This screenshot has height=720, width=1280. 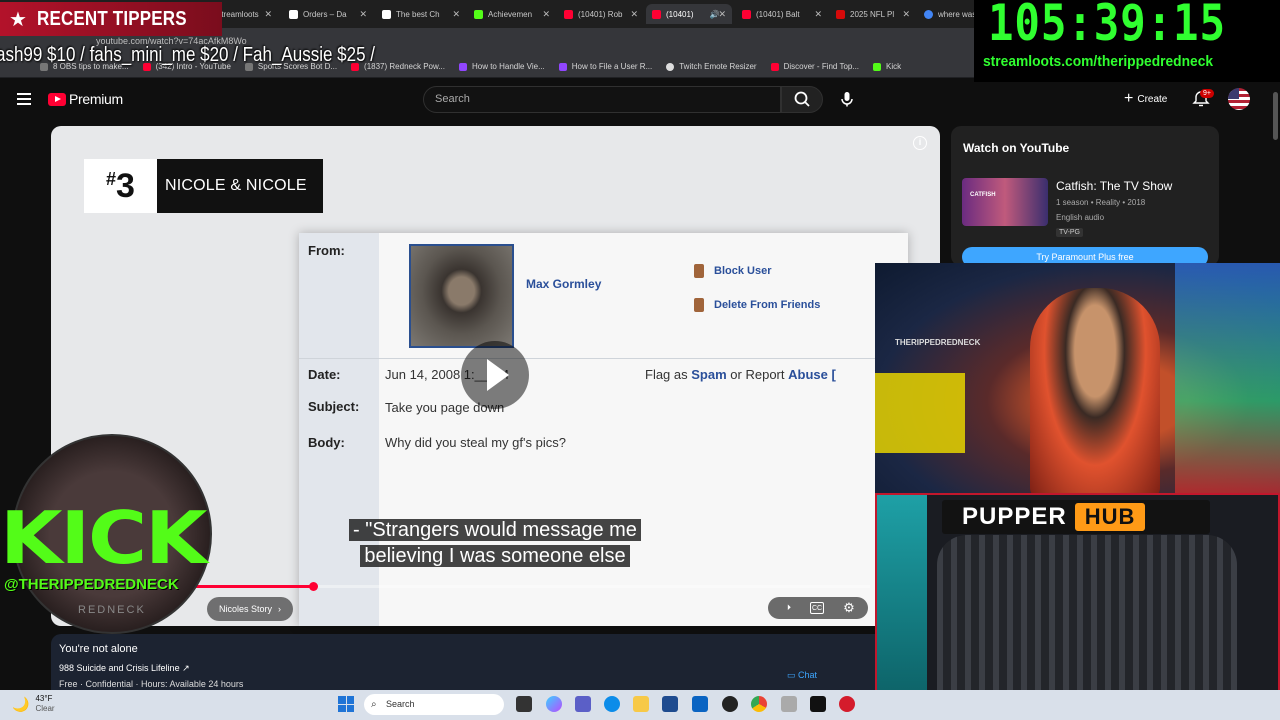 What do you see at coordinates (812, 374) in the screenshot?
I see `flag-abuse: Abuse [` at bounding box center [812, 374].